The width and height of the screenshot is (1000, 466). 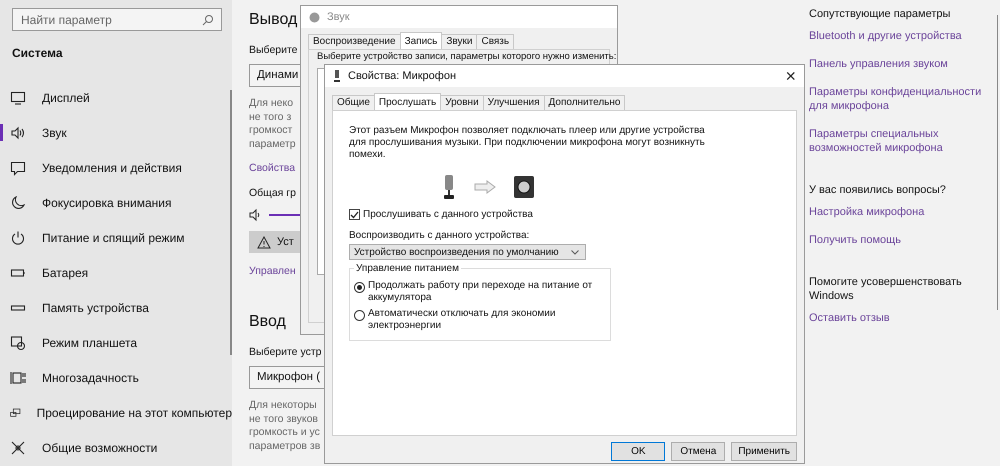 I want to click on section-heading: Помогите усовершенствовать Windows, so click(x=886, y=289).